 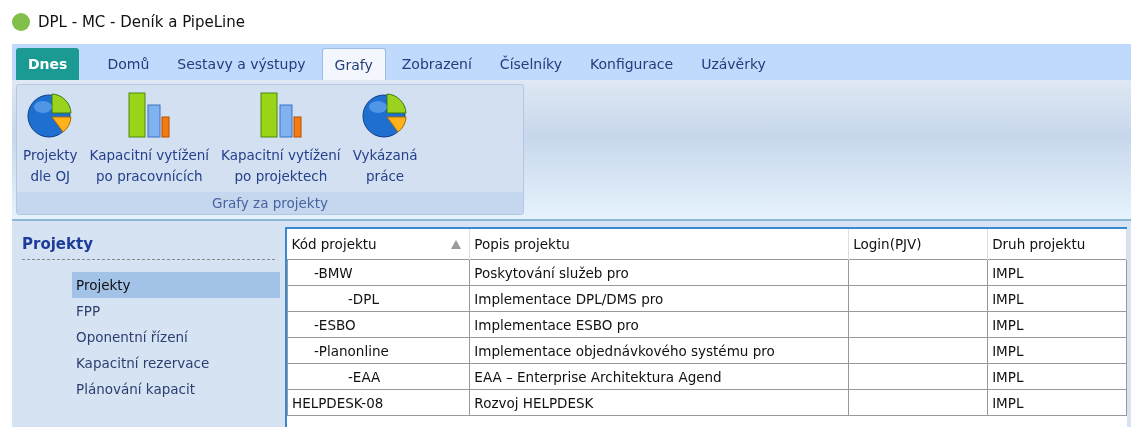 What do you see at coordinates (176, 311) in the screenshot?
I see `sidebar-item: FPP` at bounding box center [176, 311].